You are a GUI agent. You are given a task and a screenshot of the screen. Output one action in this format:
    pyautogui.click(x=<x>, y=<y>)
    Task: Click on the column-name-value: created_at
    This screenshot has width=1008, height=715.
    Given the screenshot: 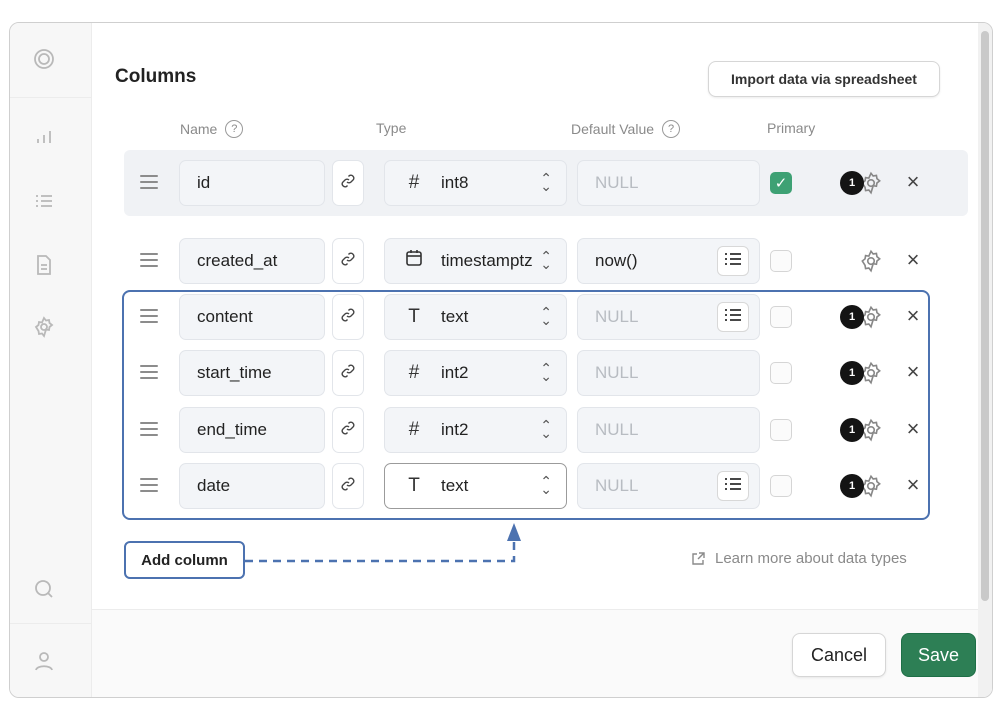 What is the action you would take?
    pyautogui.click(x=237, y=260)
    